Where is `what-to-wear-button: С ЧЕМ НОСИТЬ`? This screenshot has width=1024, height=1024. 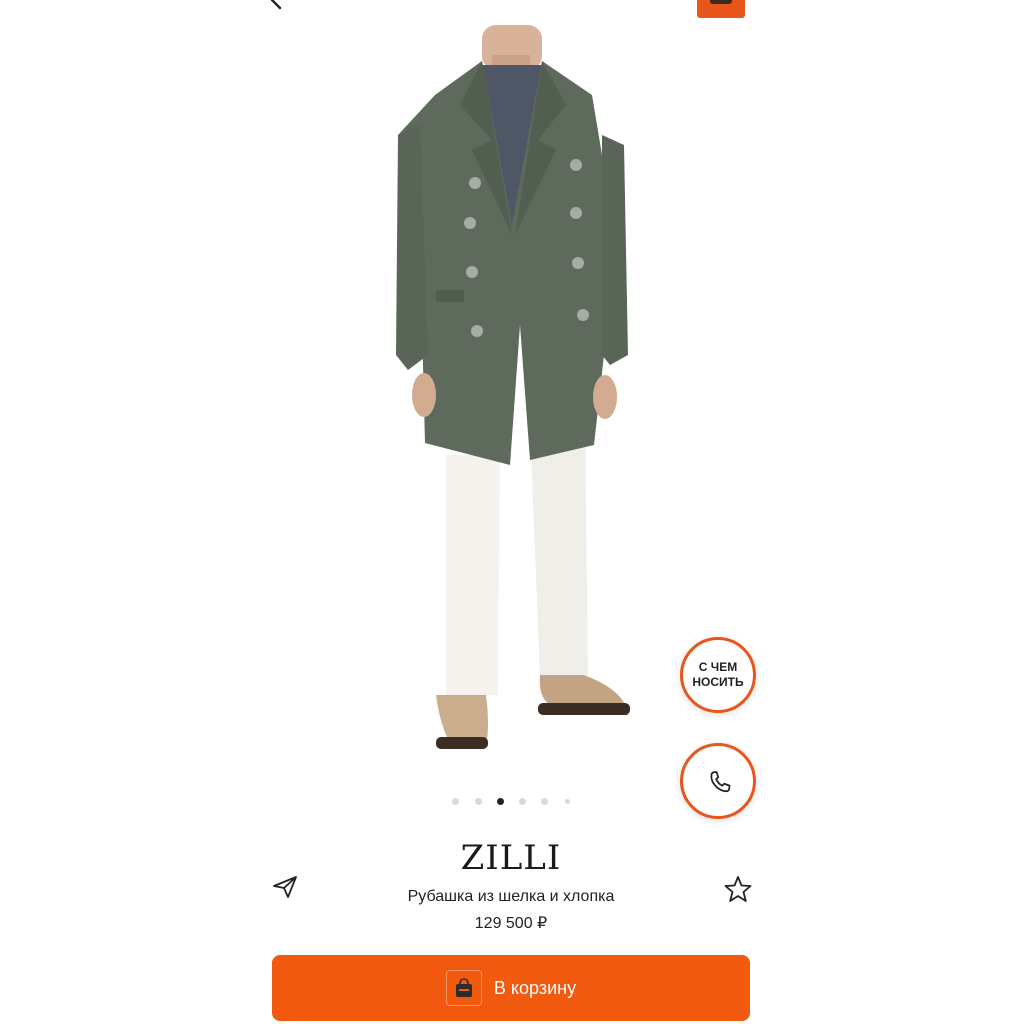 what-to-wear-button: С ЧЕМ НОСИТЬ is located at coordinates (718, 675).